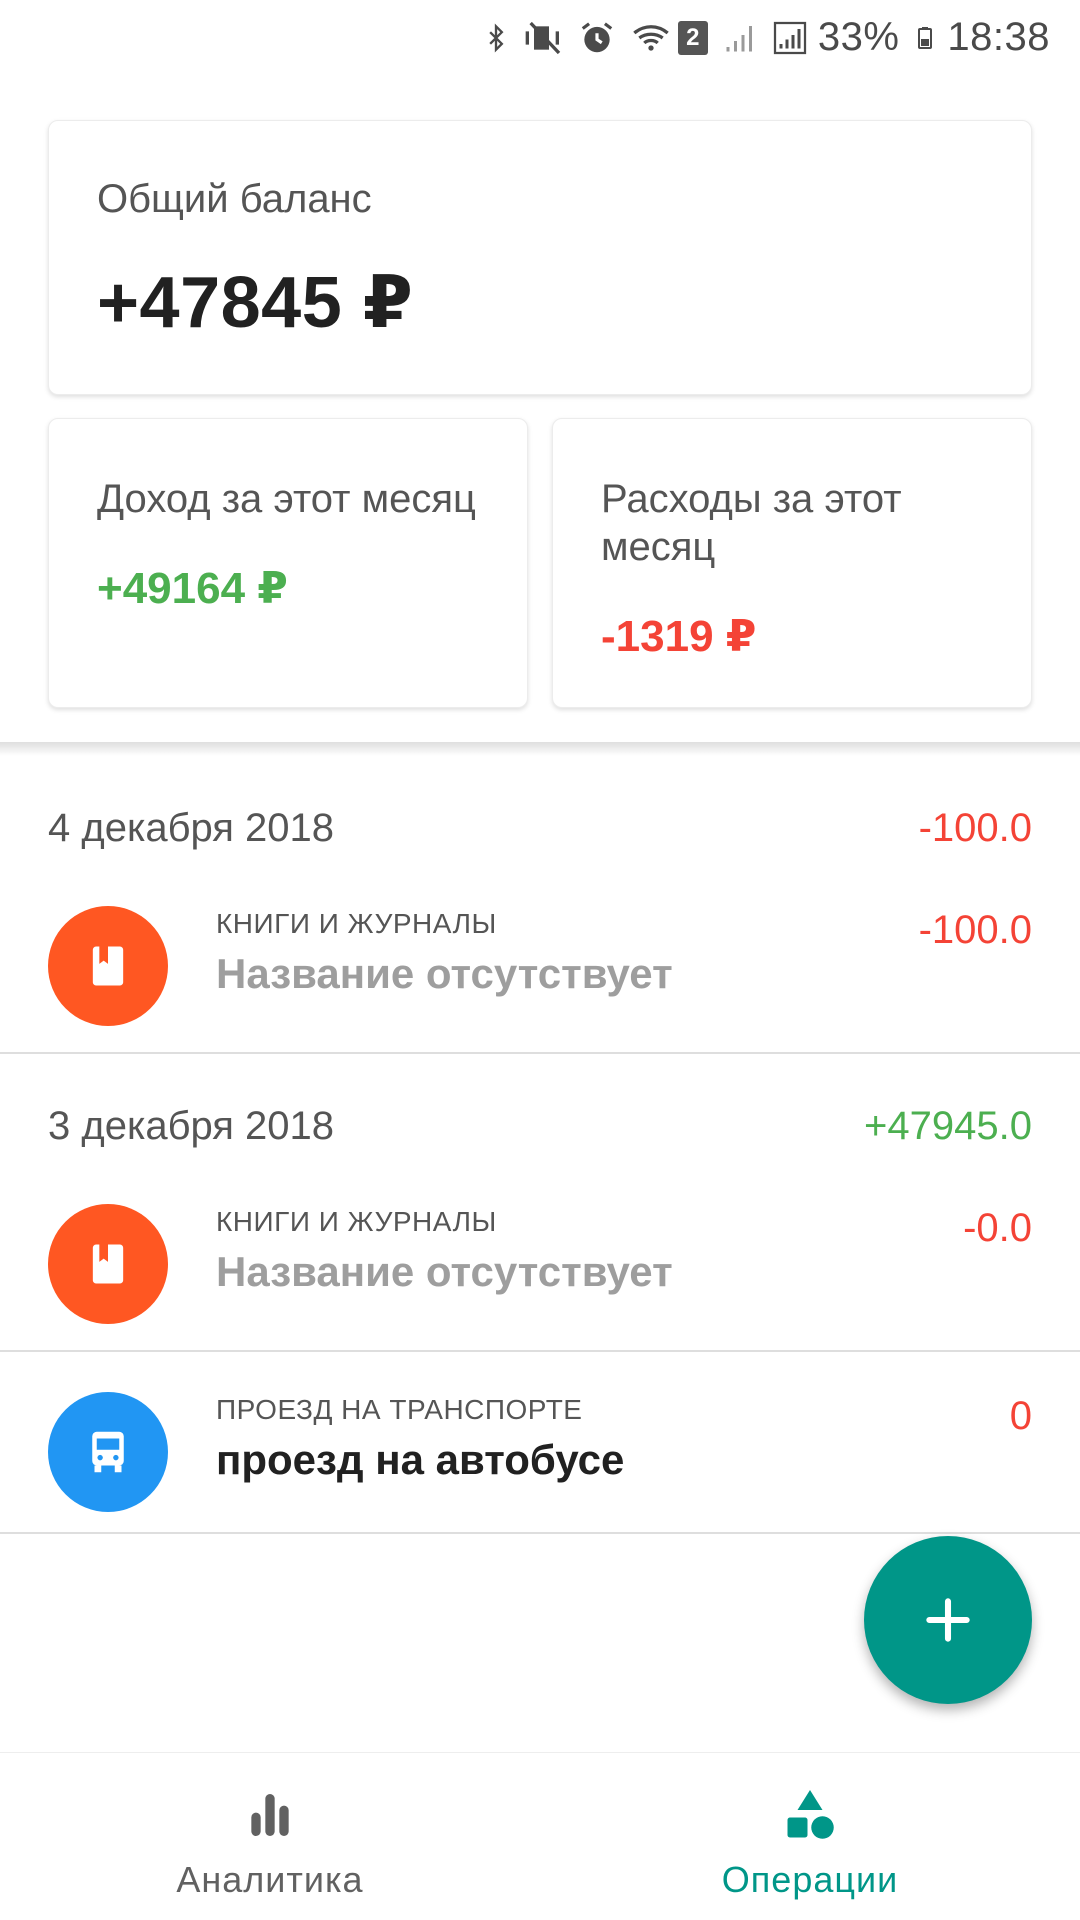 This screenshot has height=1920, width=1080. Describe the element at coordinates (975, 930) in the screenshot. I see `operation-amount: -100.0` at that location.